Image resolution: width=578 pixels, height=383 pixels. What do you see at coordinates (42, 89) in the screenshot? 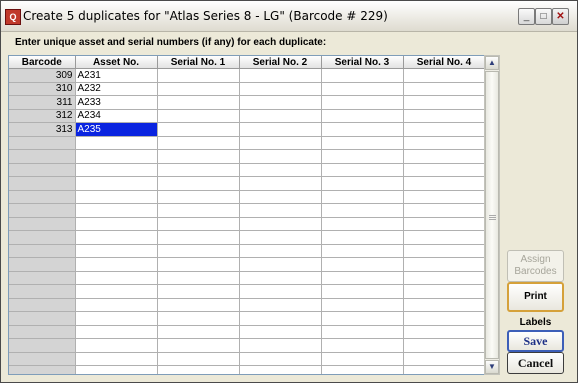
I see `barcode-cell: 310` at bounding box center [42, 89].